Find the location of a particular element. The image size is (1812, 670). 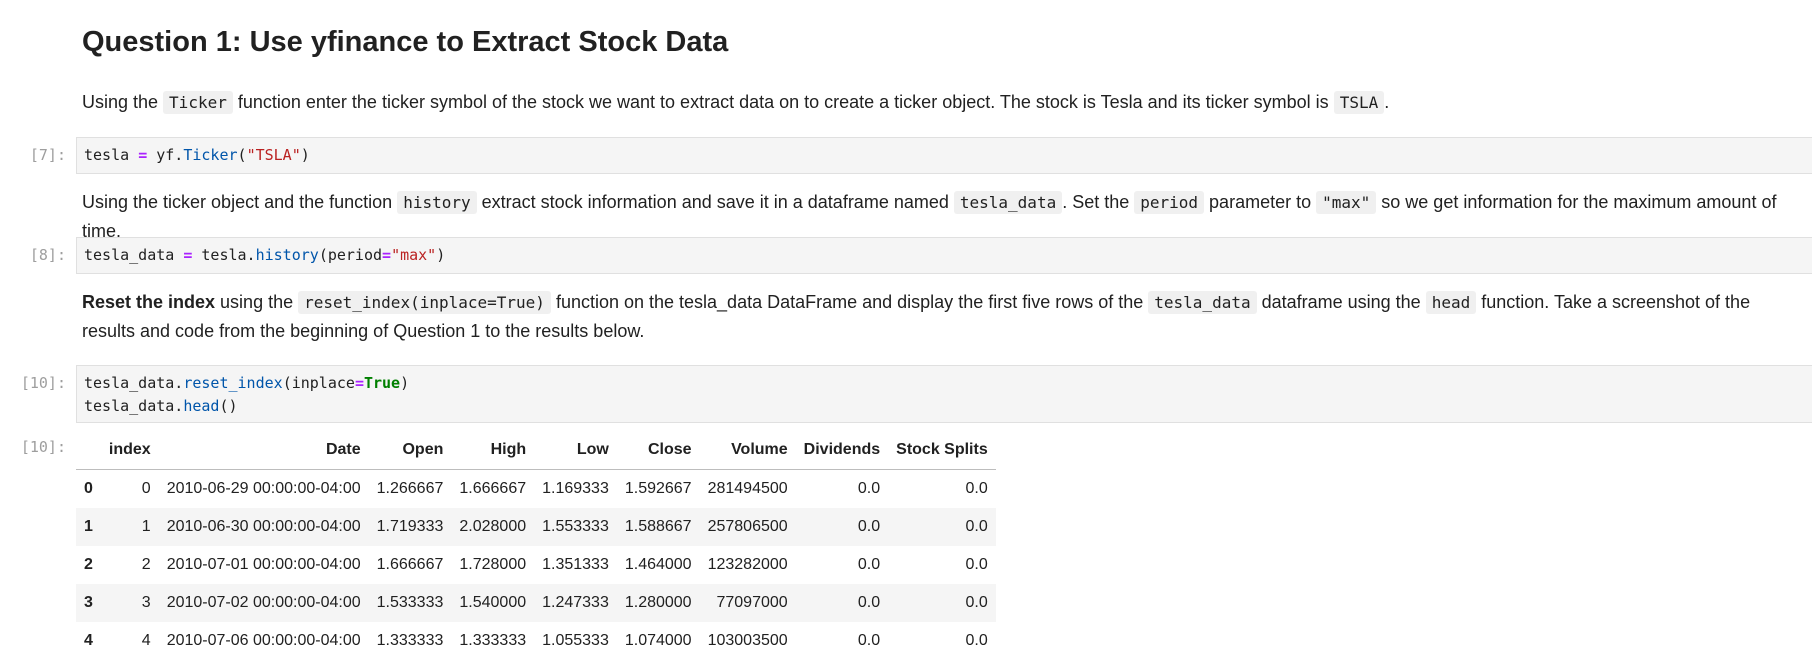

code-token: yf. is located at coordinates (165, 155).